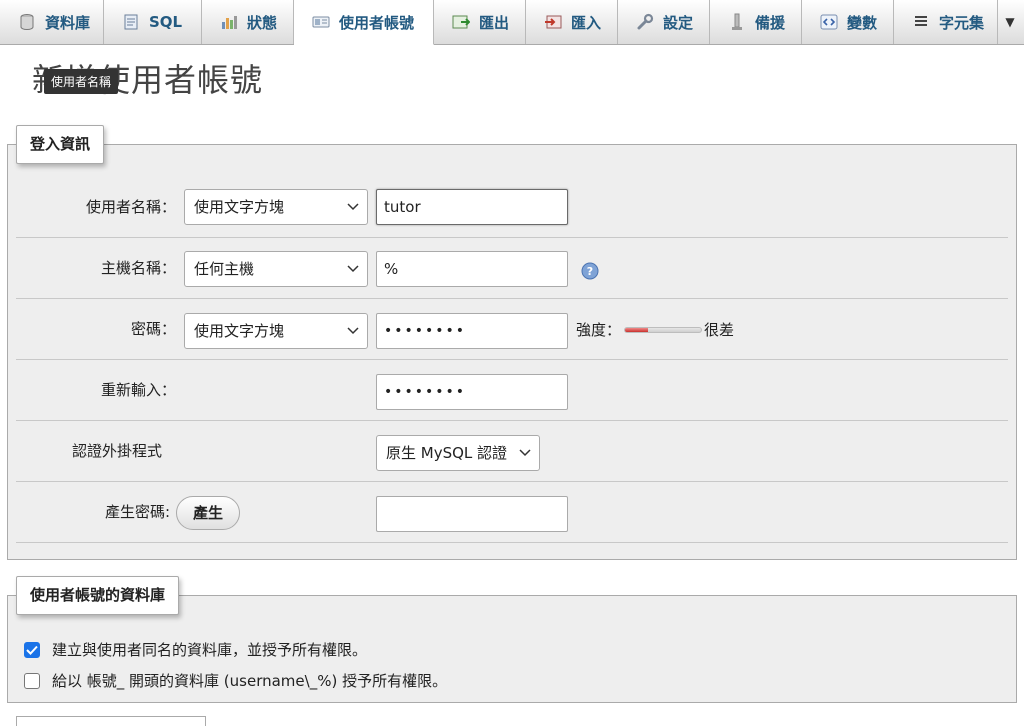  What do you see at coordinates (480, 22) in the screenshot?
I see `tab-export: 匯出` at bounding box center [480, 22].